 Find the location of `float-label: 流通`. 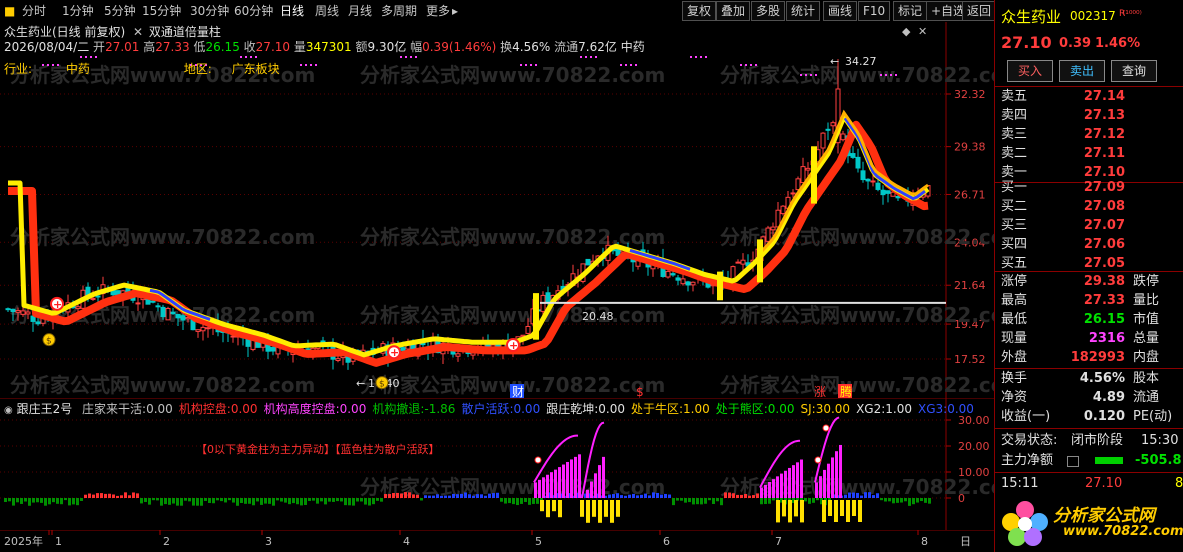

float-label: 流通 is located at coordinates (566, 47).